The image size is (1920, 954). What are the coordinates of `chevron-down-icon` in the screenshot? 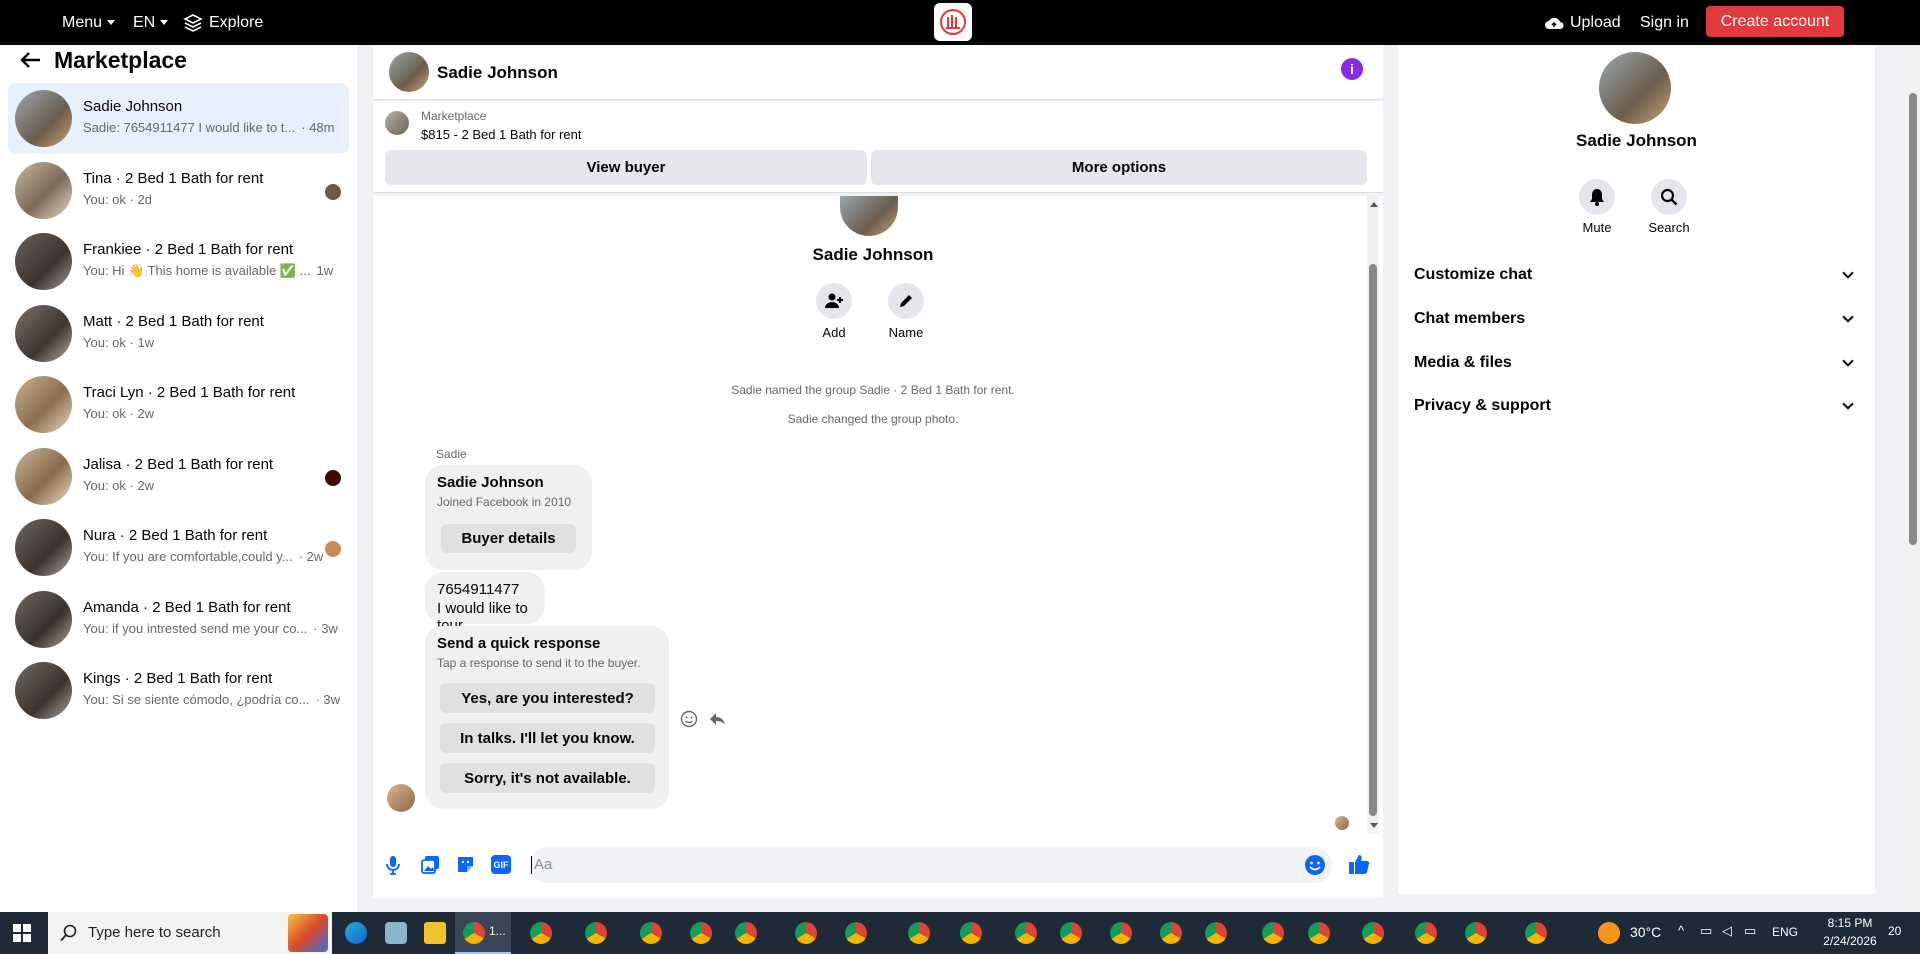 It's located at (1848, 404).